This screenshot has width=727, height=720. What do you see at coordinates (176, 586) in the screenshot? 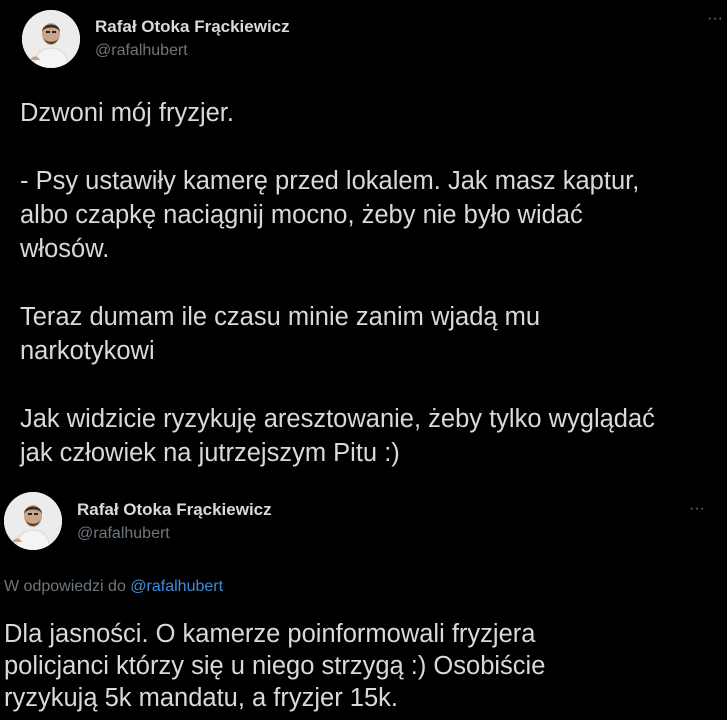
I see `reply-mention-link: @rafalhubert` at bounding box center [176, 586].